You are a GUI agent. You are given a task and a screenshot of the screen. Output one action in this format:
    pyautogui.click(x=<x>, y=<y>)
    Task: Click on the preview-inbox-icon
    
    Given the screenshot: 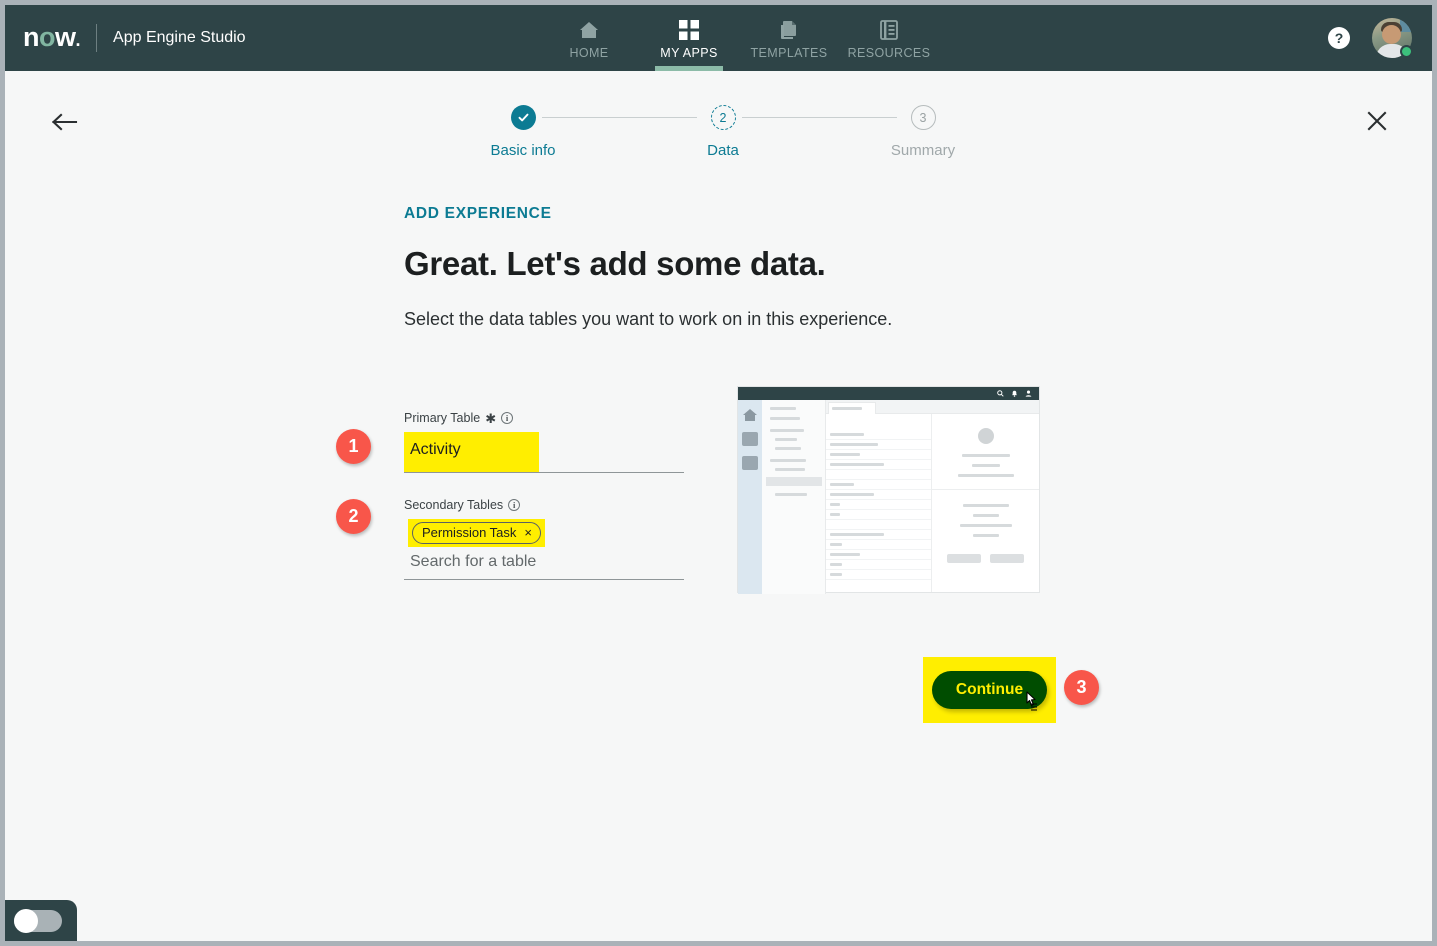 What is the action you would take?
    pyautogui.click(x=750, y=463)
    